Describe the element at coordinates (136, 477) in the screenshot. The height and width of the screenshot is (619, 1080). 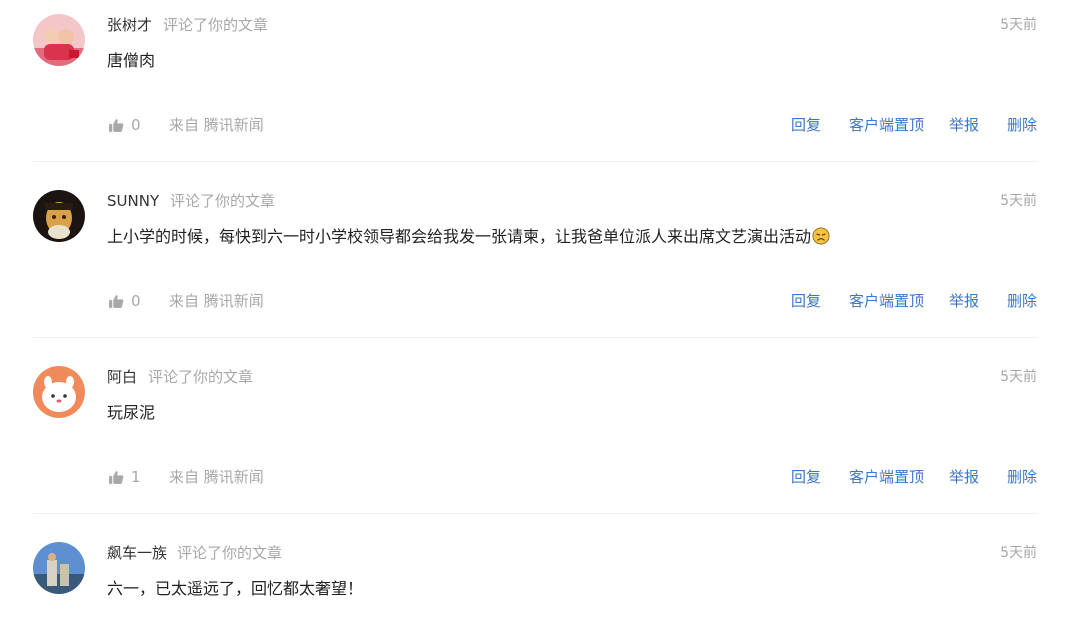
I see `like-count: 1` at that location.